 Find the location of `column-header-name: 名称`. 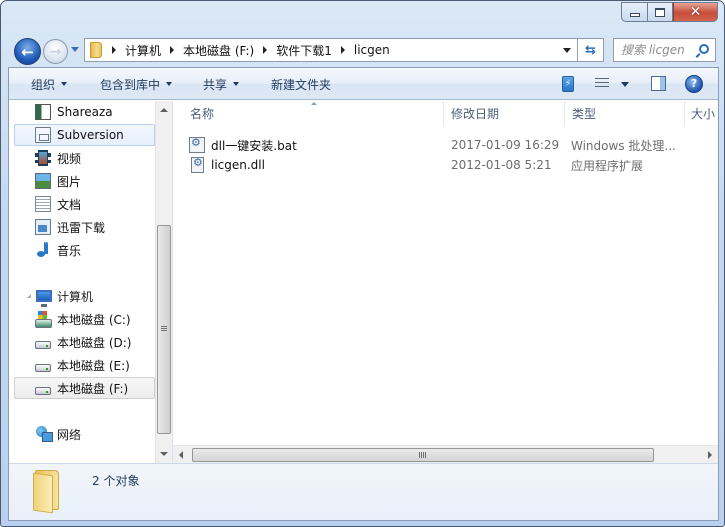

column-header-name: 名称 is located at coordinates (308, 113).